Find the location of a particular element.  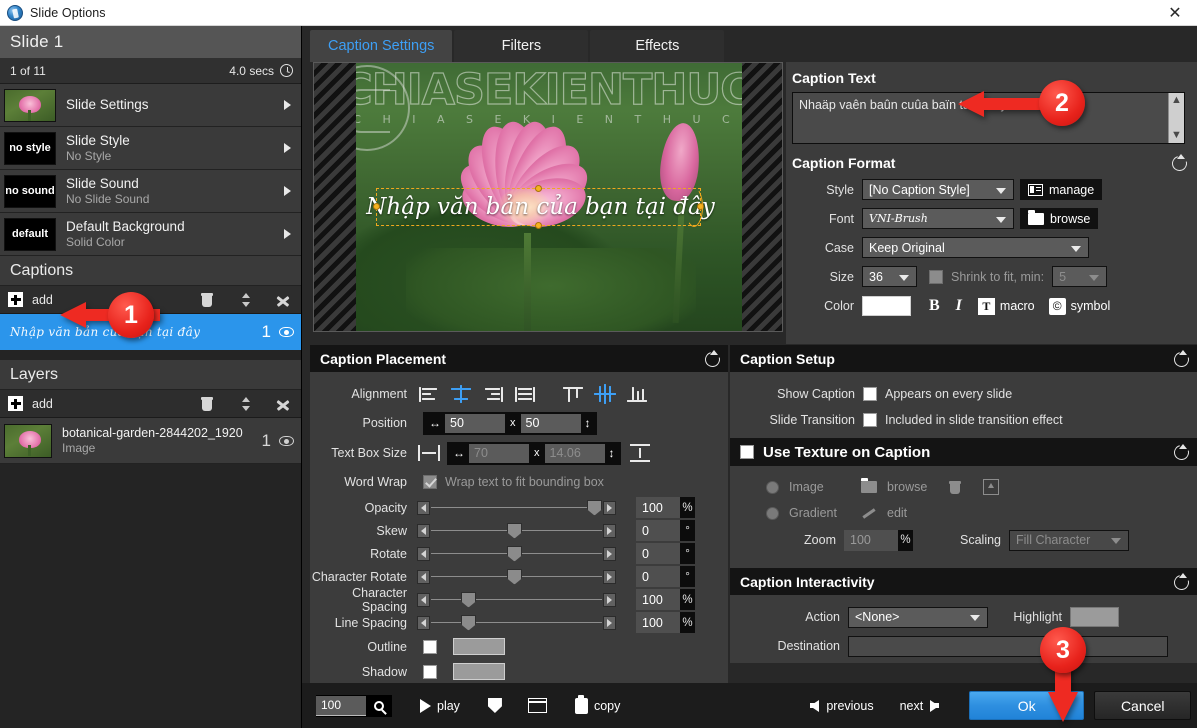

rotate-value: 0 is located at coordinates (658, 553).